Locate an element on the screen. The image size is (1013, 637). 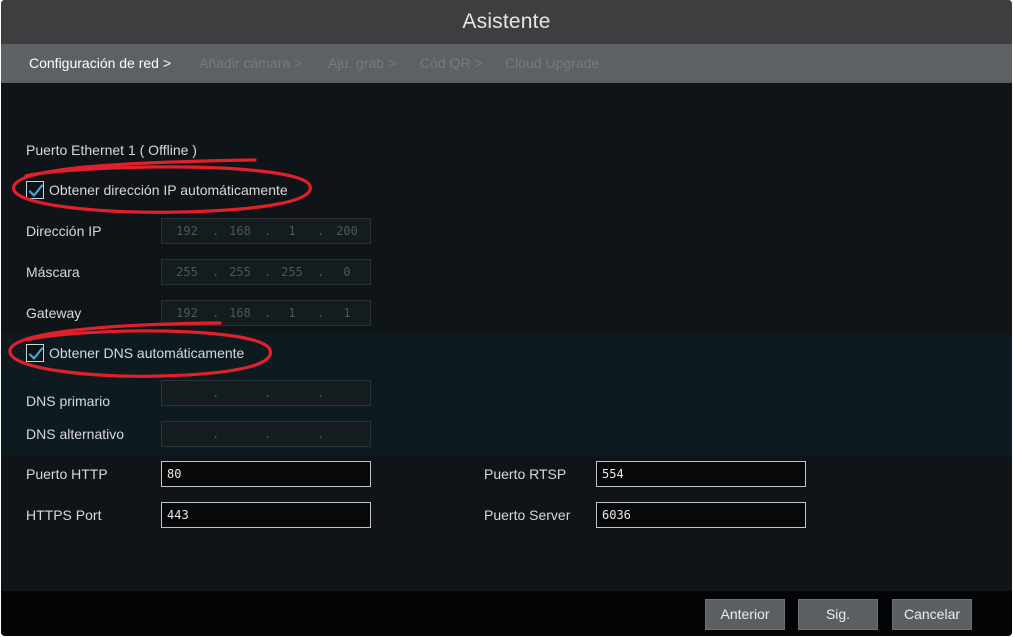
auto-ip-checkbox is located at coordinates (35, 190).